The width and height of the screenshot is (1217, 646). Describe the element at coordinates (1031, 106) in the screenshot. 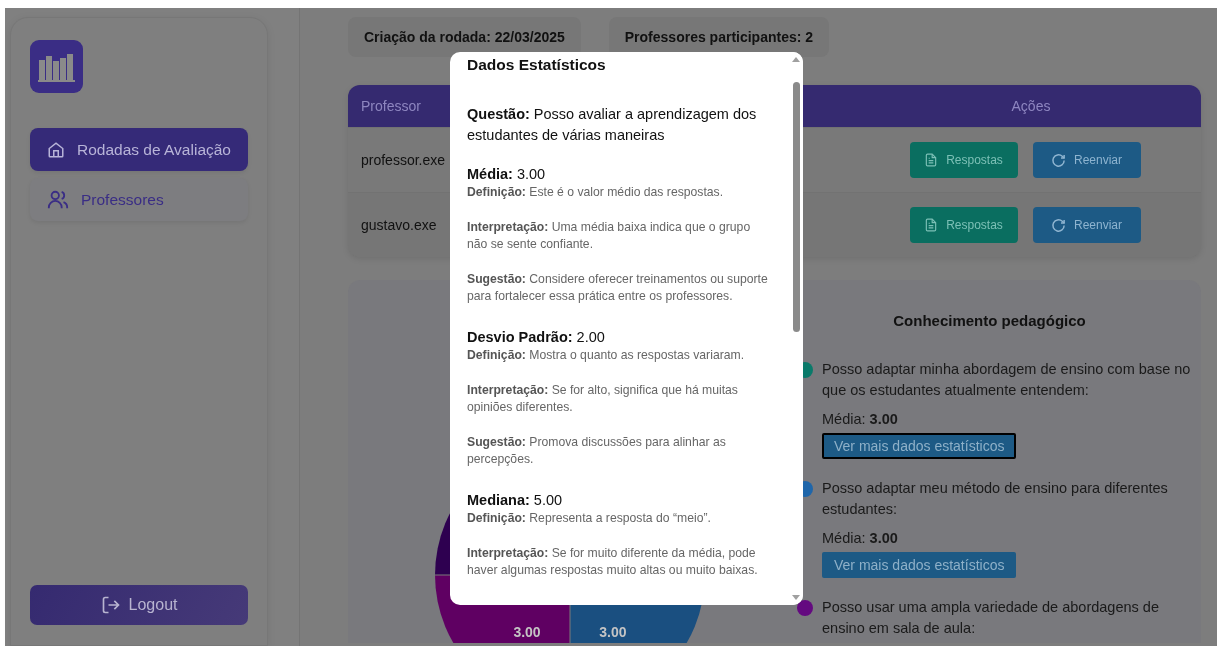

I see `column-header: Ações` at that location.